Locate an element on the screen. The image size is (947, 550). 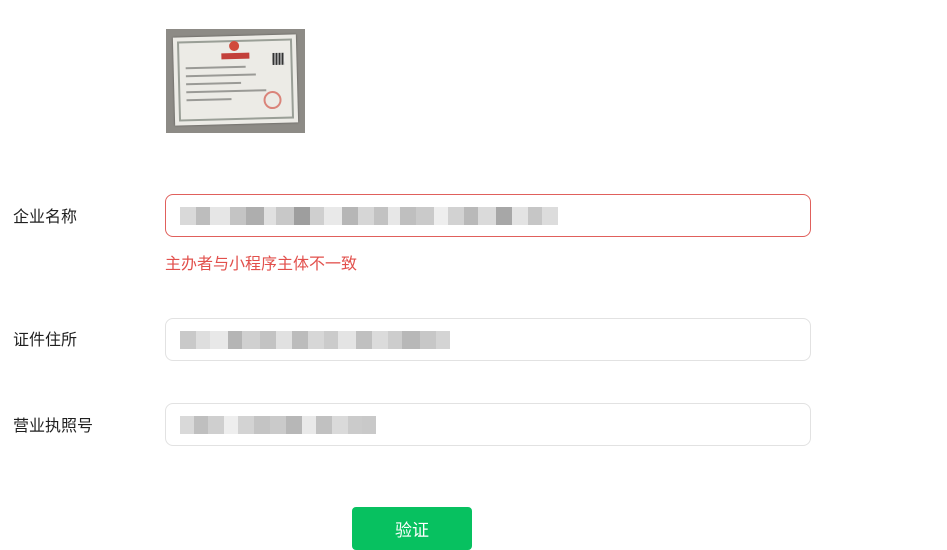
address-field is located at coordinates (488, 339).